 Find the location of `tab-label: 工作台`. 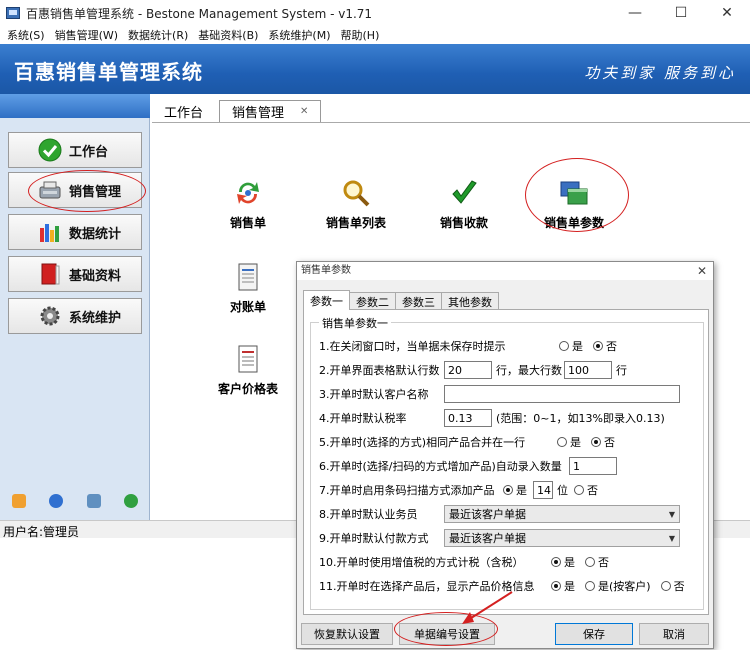

tab-label: 工作台 is located at coordinates (184, 113).